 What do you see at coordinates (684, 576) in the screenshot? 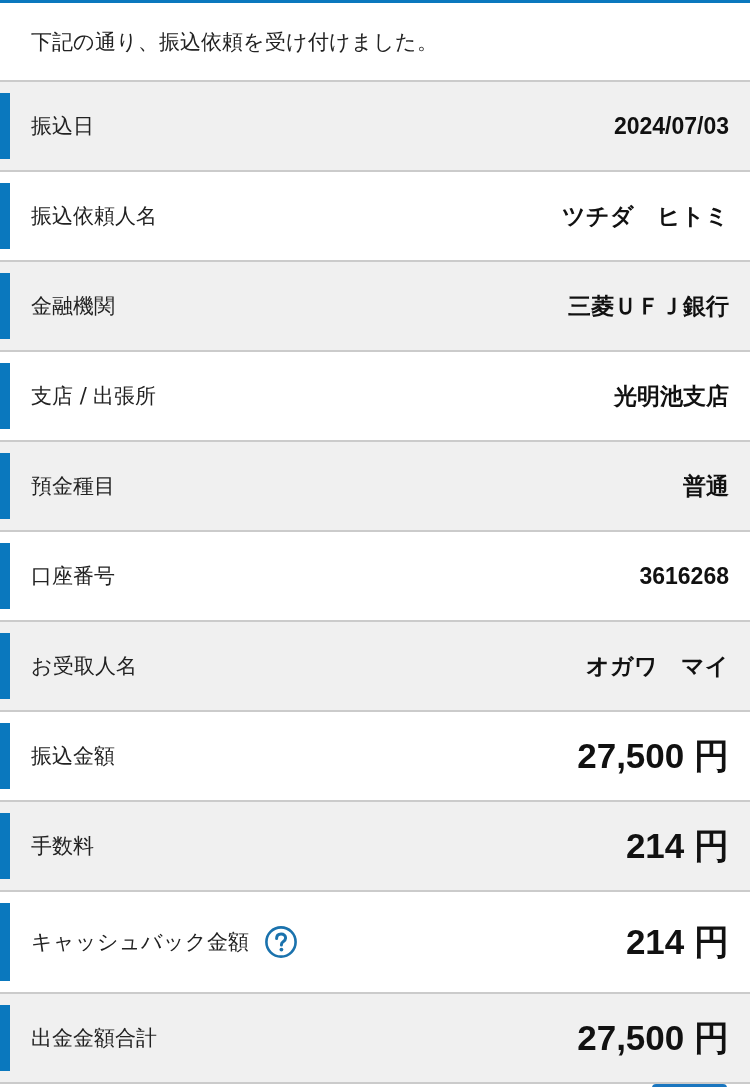
I see `field-value: 3616268` at bounding box center [684, 576].